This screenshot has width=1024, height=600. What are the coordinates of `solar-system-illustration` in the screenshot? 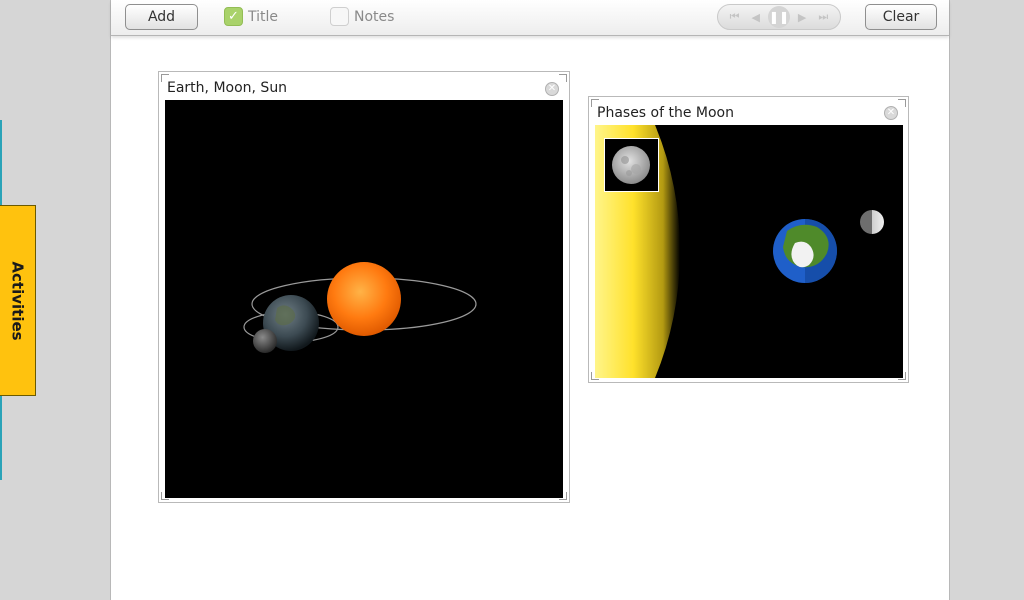 It's located at (360, 307).